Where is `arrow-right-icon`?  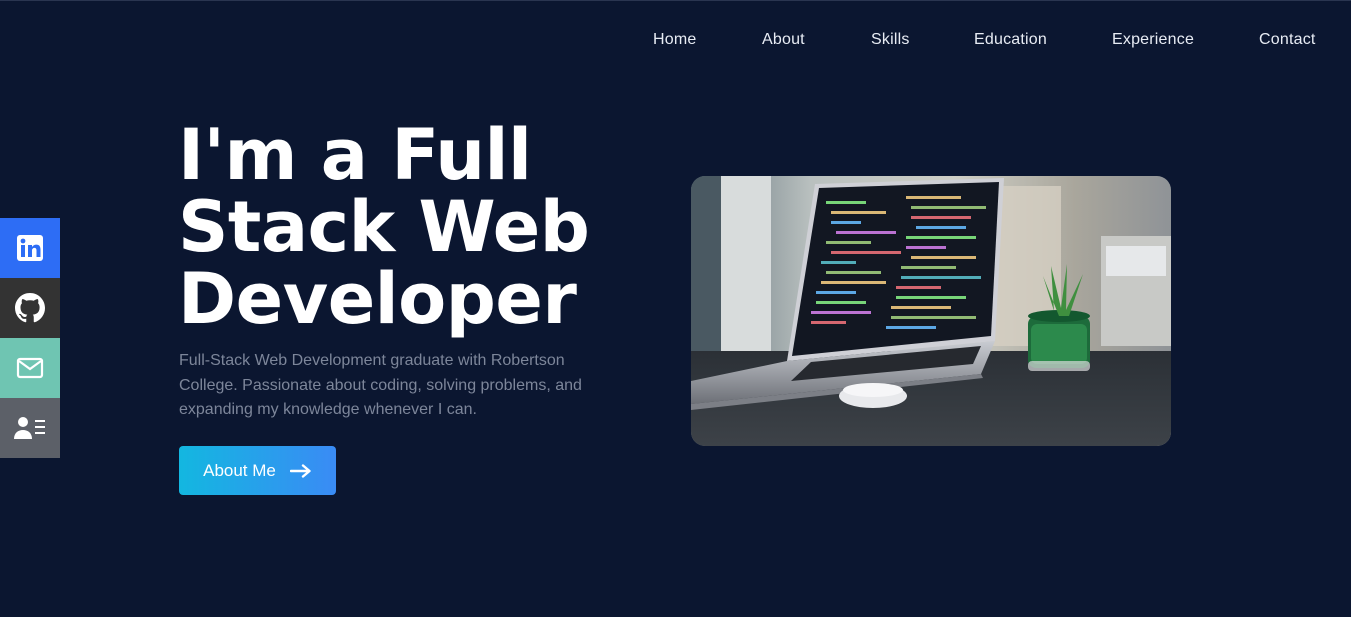 arrow-right-icon is located at coordinates (300, 470).